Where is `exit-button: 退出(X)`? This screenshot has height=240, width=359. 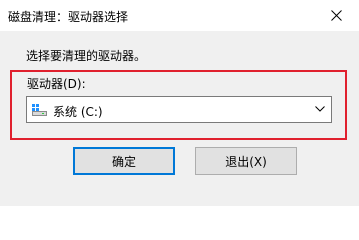
exit-button: 退出(X) is located at coordinates (246, 161).